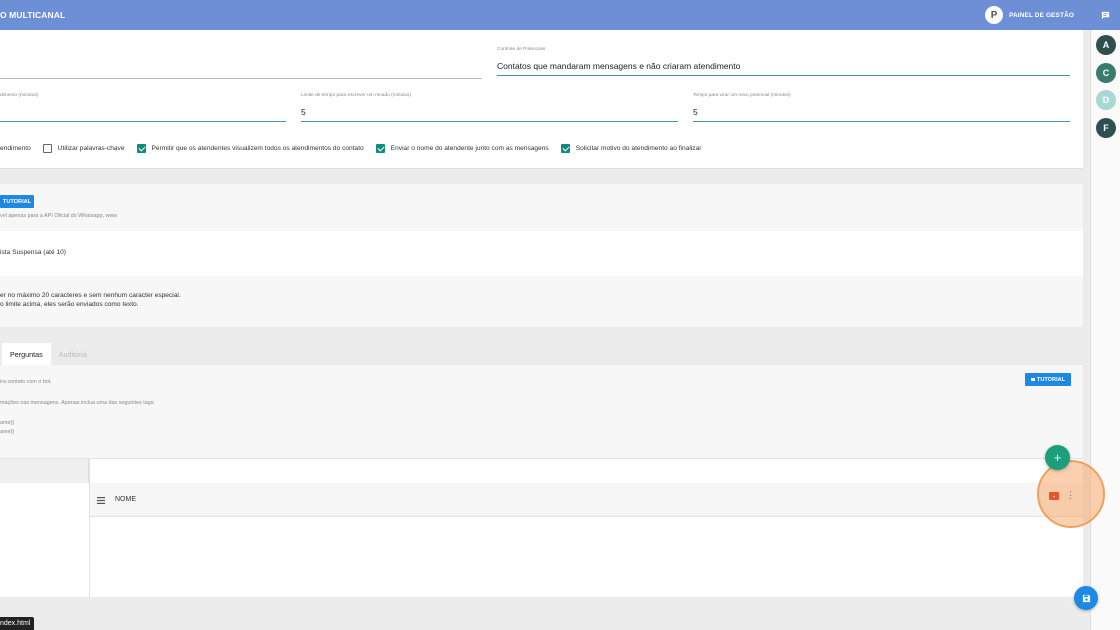 The image size is (1120, 630). Describe the element at coordinates (241, 78) in the screenshot. I see `field-underline` at that location.